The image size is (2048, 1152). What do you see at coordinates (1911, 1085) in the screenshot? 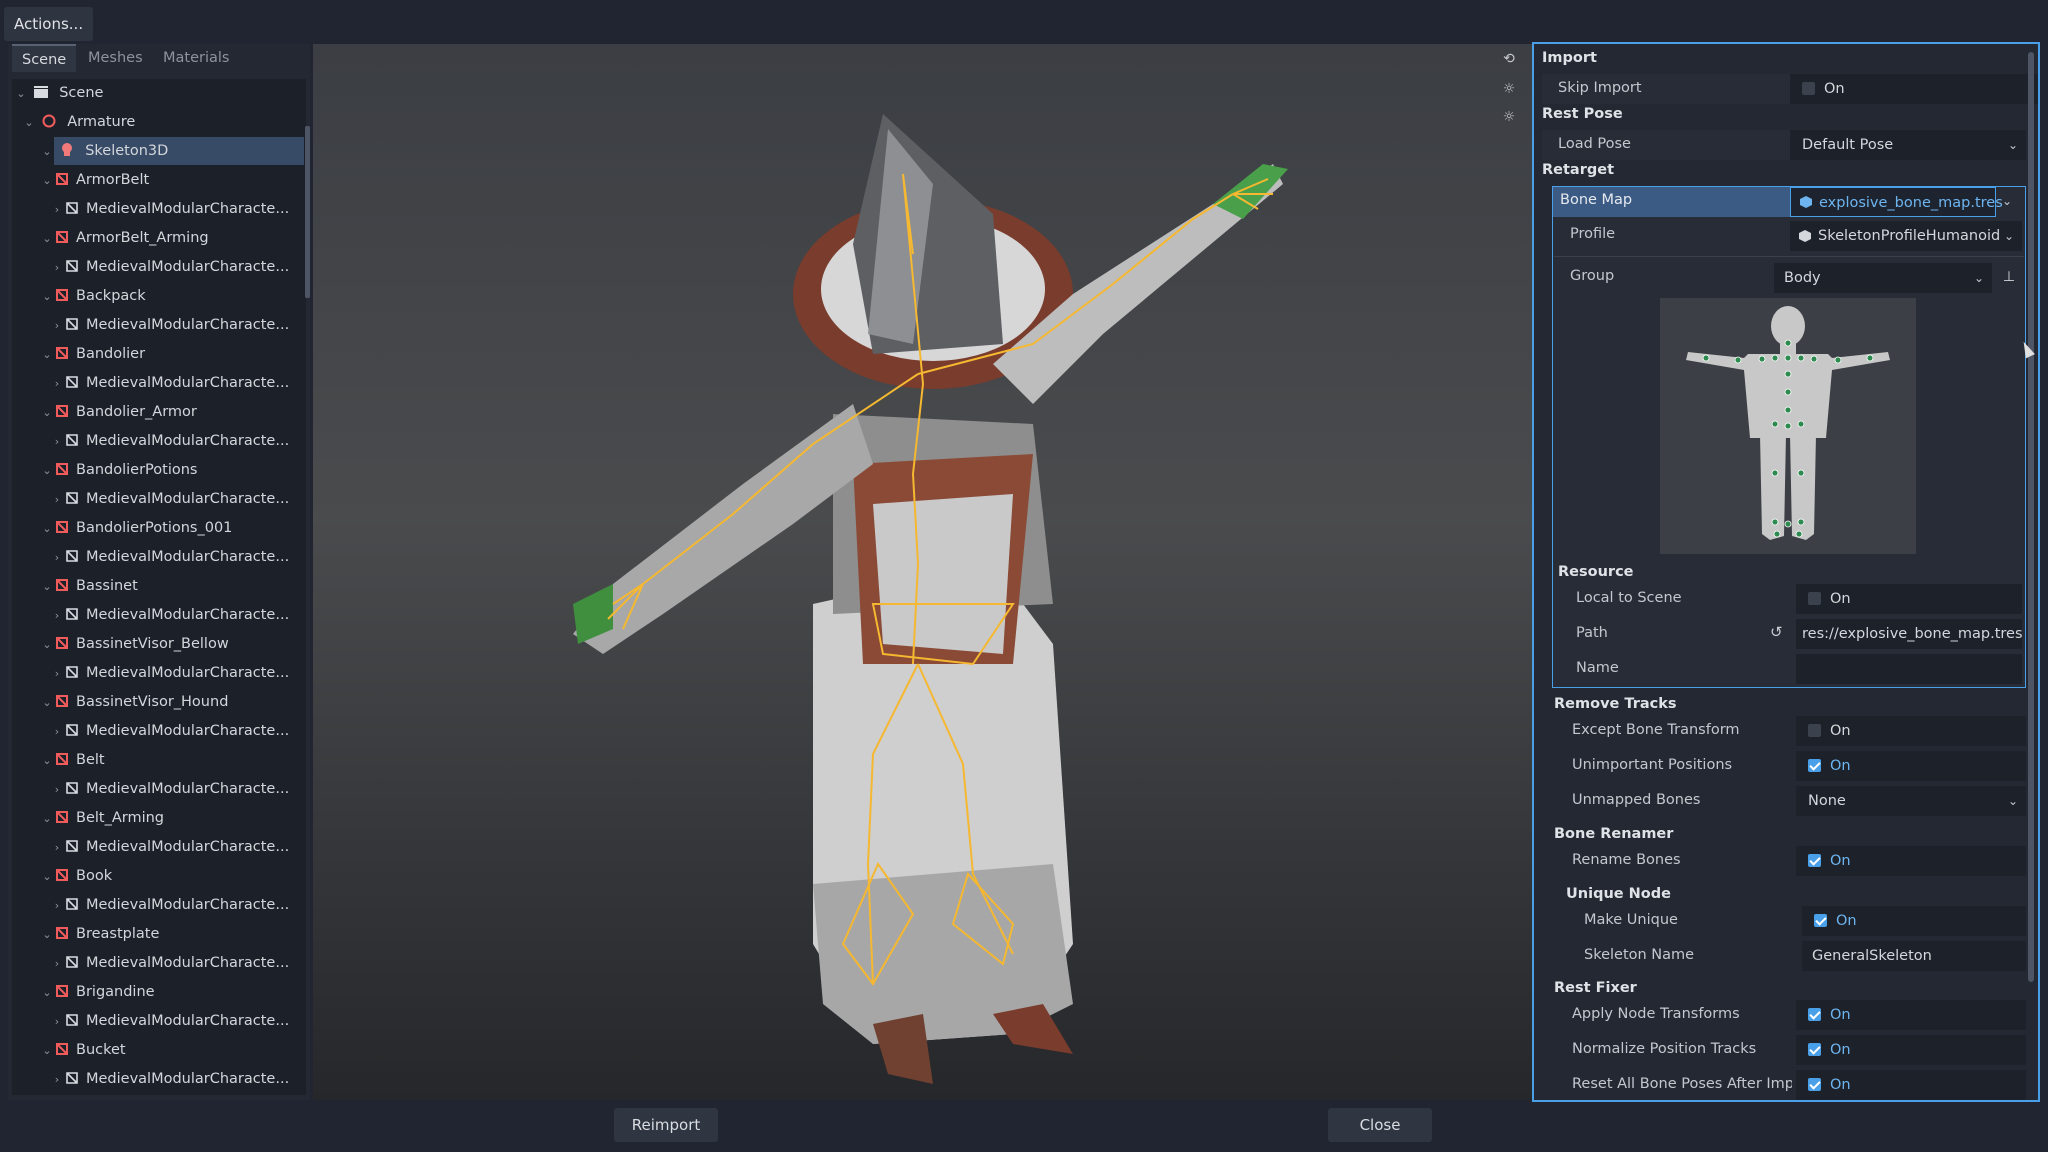
I see `reset-all-bone-poses-checkbox: On` at bounding box center [1911, 1085].